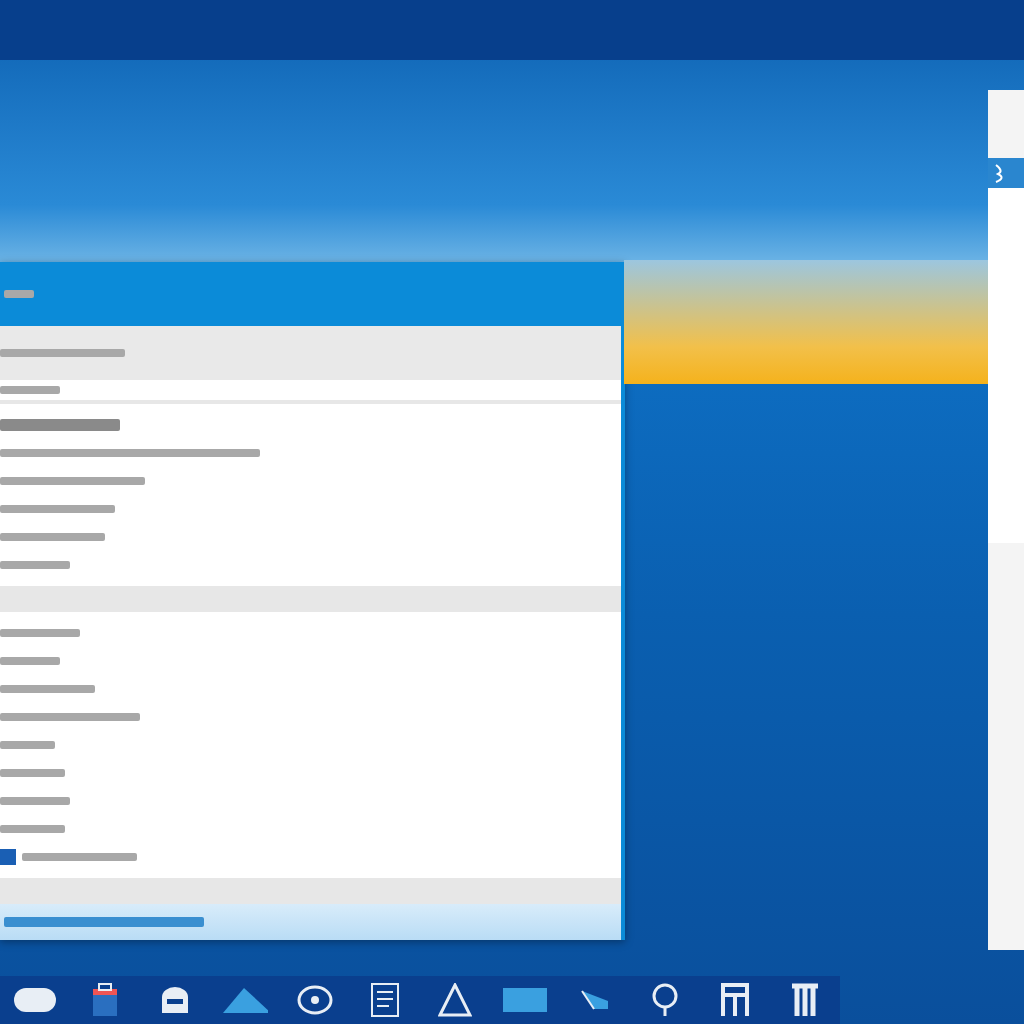 This screenshot has height=1024, width=1024. What do you see at coordinates (595, 1000) in the screenshot?
I see `pen-icon` at bounding box center [595, 1000].